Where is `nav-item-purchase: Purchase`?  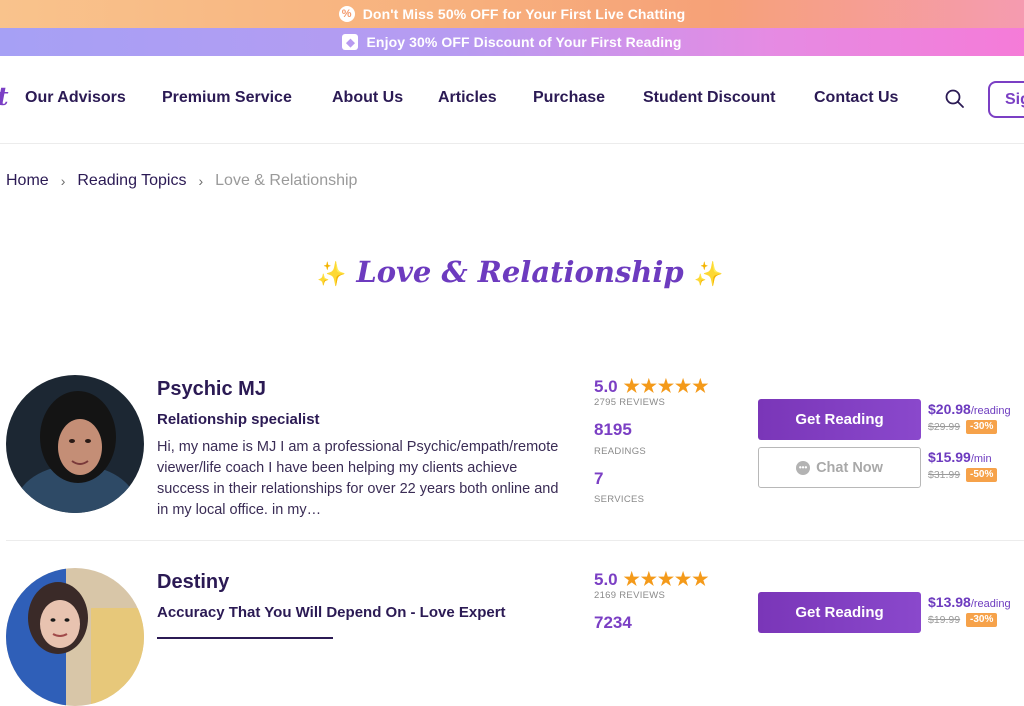 nav-item-purchase: Purchase is located at coordinates (569, 98).